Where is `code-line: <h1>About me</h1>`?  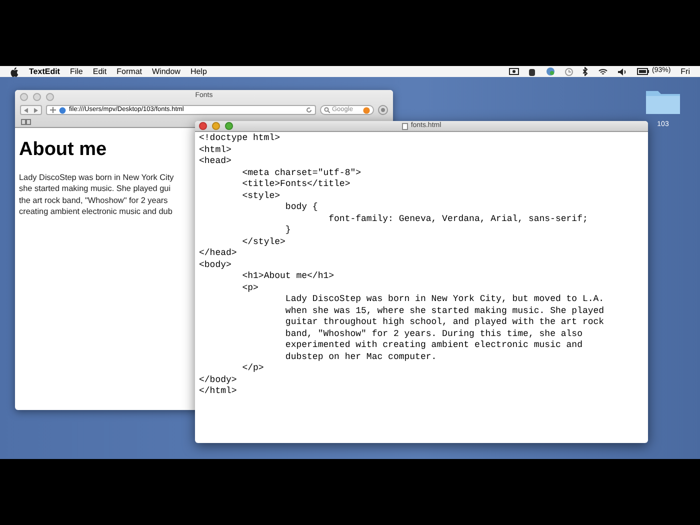
code-line: <h1>About me</h1> is located at coordinates (287, 276).